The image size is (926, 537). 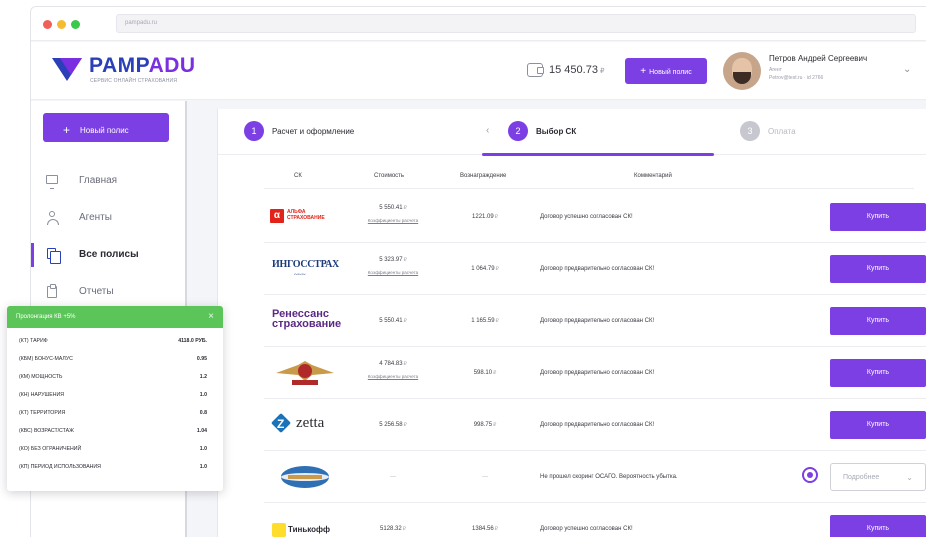 What do you see at coordinates (393, 425) in the screenshot?
I see `price: 5 256.58₽` at bounding box center [393, 425].